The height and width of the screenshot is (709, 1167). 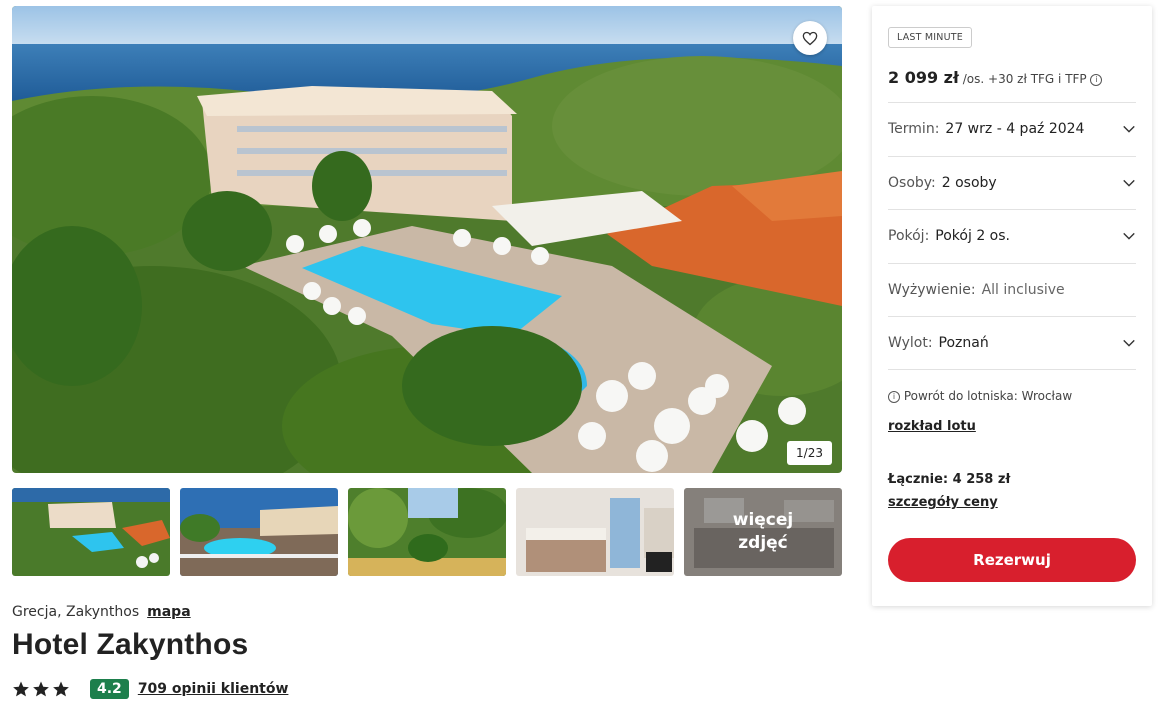 I want to click on room-label: Pokój:, so click(x=909, y=236).